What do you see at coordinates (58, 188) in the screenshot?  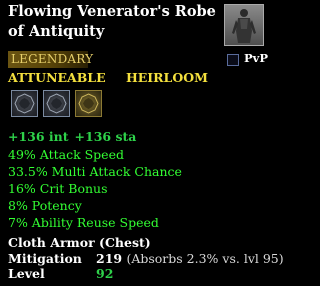 I see `effect-line: 16% Crit Bonus` at bounding box center [58, 188].